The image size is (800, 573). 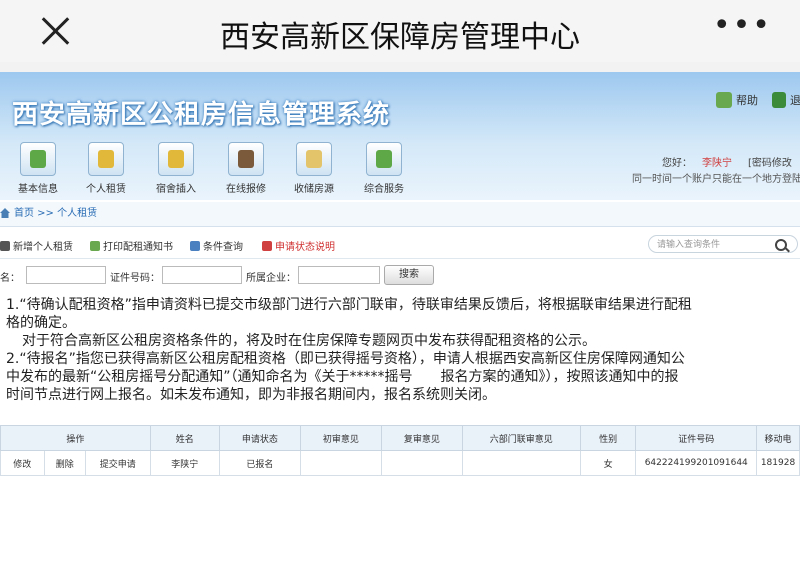 I want to click on system-title: 西安高新区公租房信息管理系统, so click(x=201, y=115).